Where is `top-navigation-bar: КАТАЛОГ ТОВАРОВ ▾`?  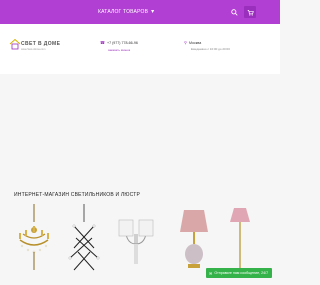
top-navigation-bar: КАТАЛОГ ТОВАРОВ ▾ is located at coordinates (140, 12).